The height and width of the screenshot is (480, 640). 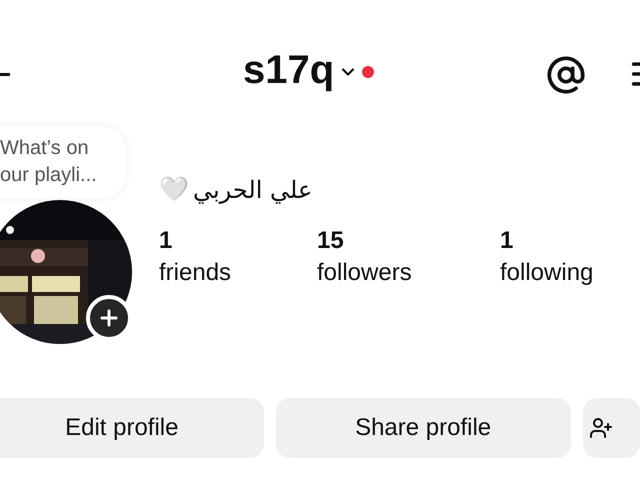 I want to click on username: s17q, so click(x=288, y=70).